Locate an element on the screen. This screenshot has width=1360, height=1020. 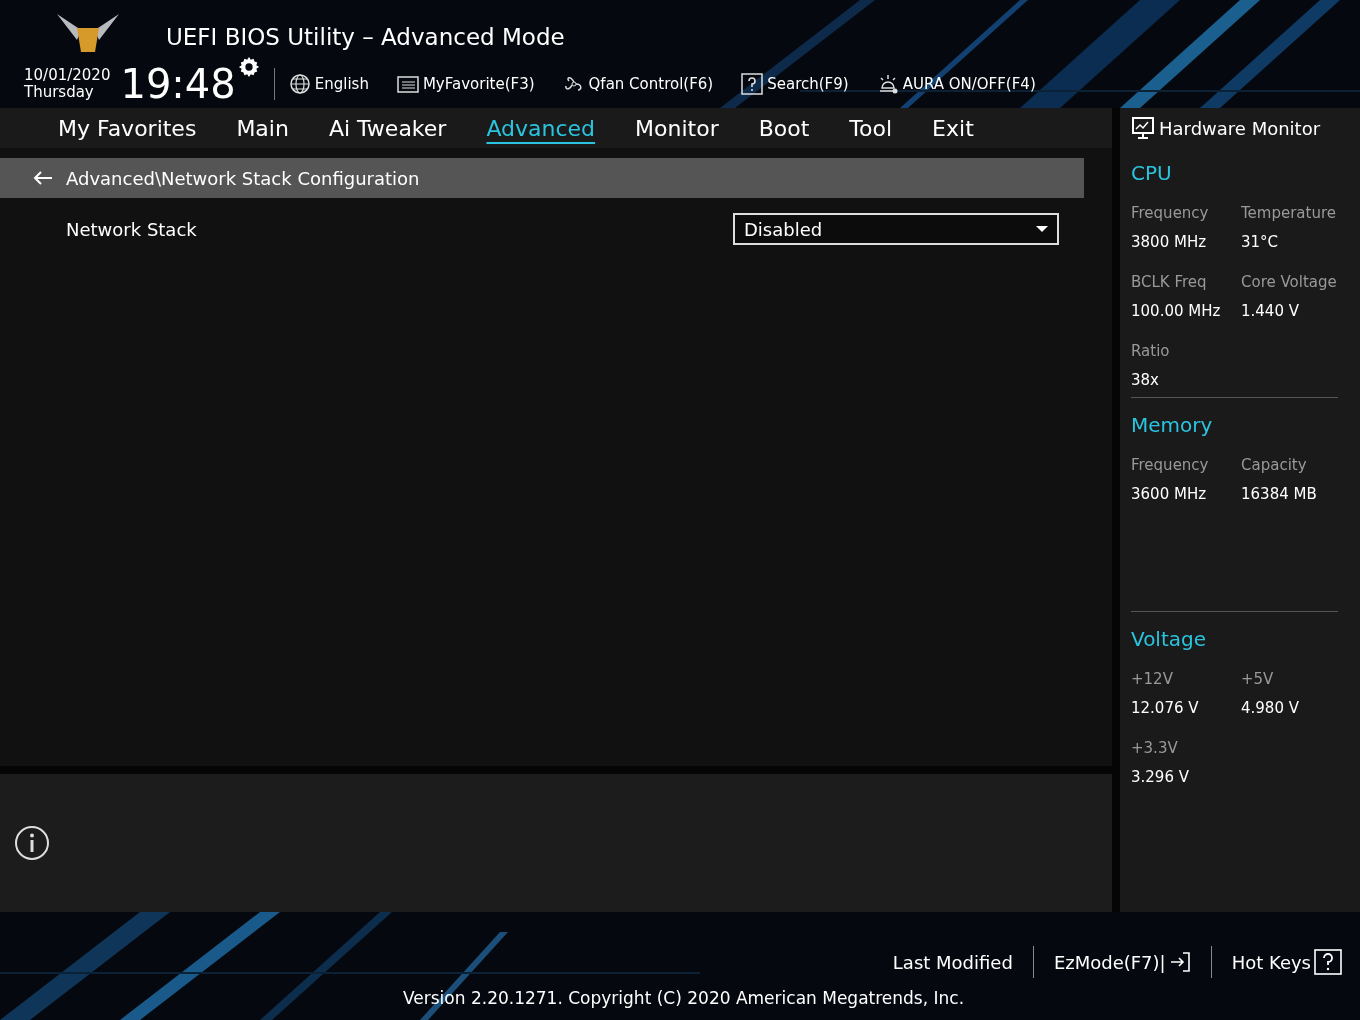
footer-button: EzMode(F7)| is located at coordinates (1122, 962).